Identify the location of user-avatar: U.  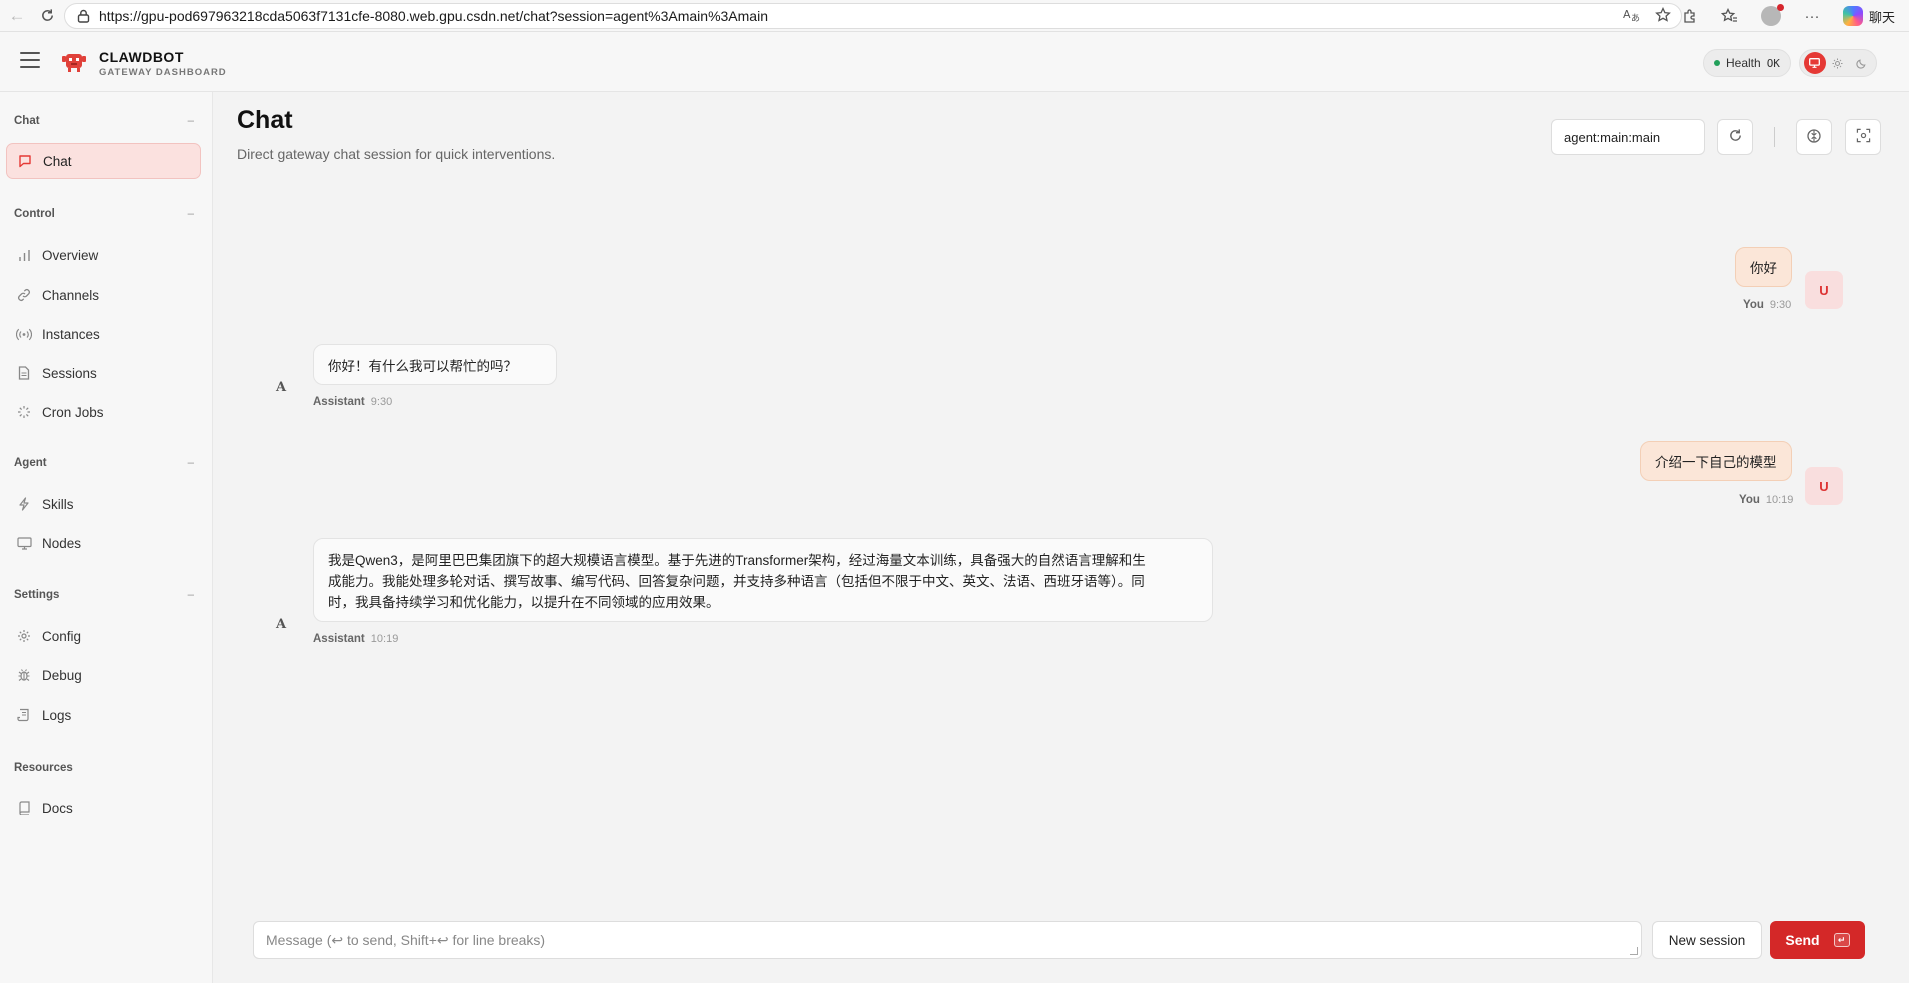
(1824, 486).